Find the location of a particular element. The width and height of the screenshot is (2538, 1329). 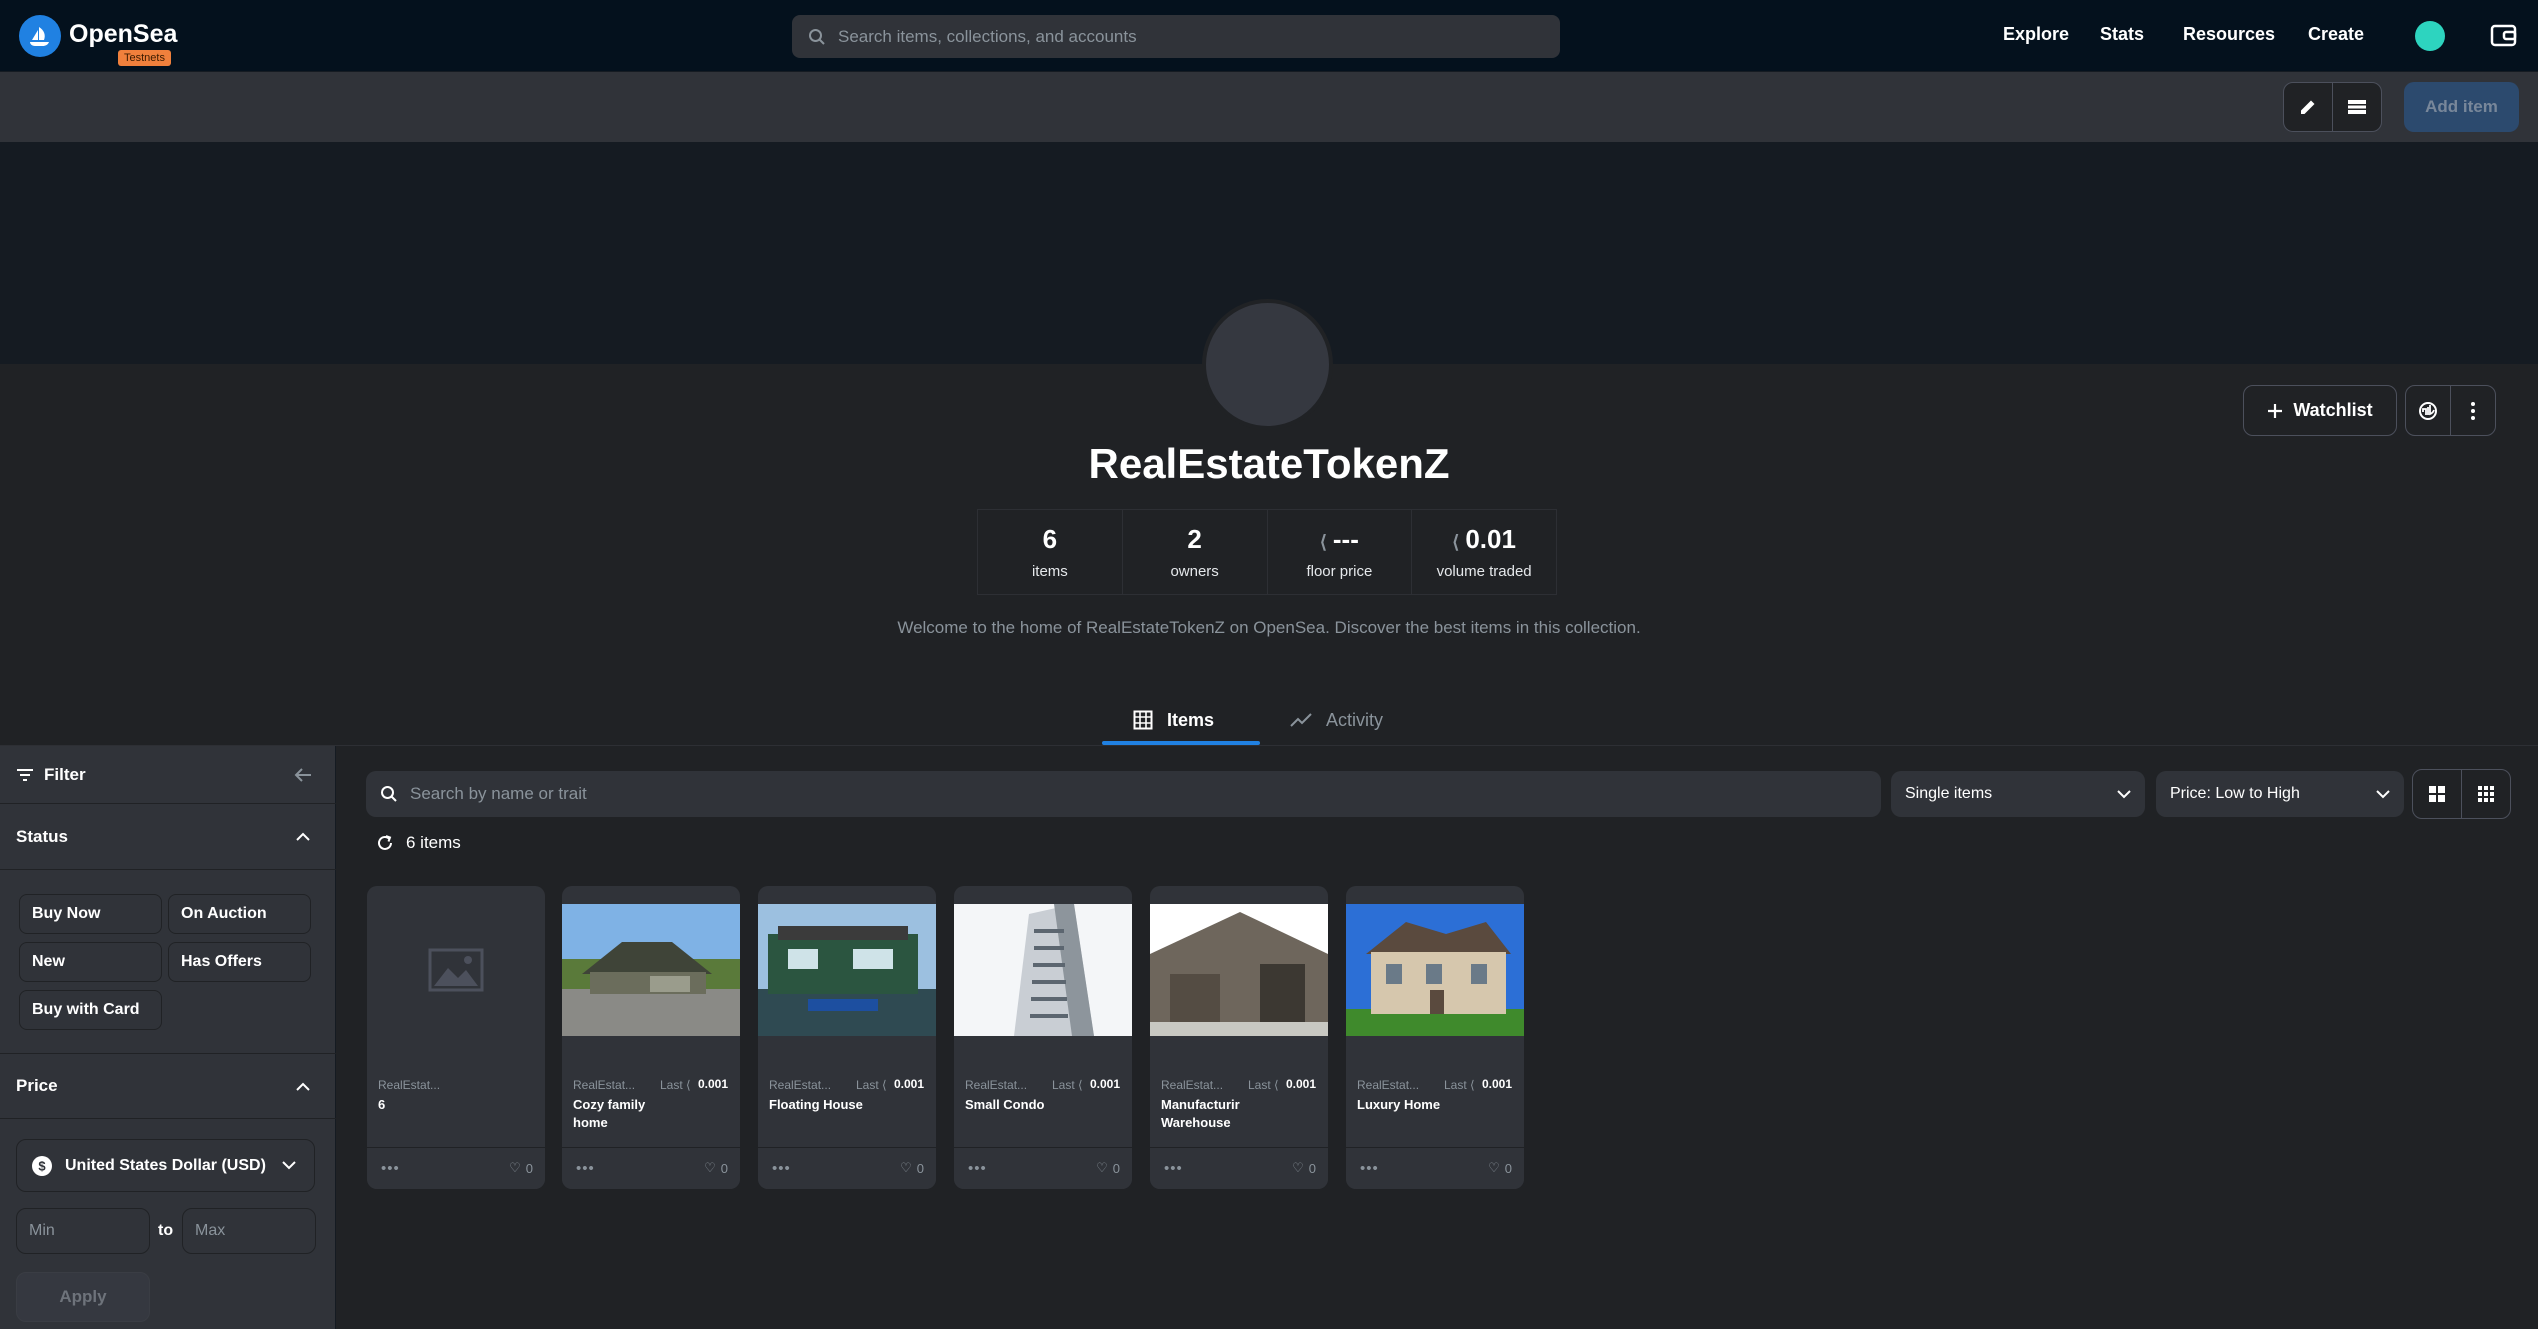

items-count-row: 6 items is located at coordinates (418, 843).